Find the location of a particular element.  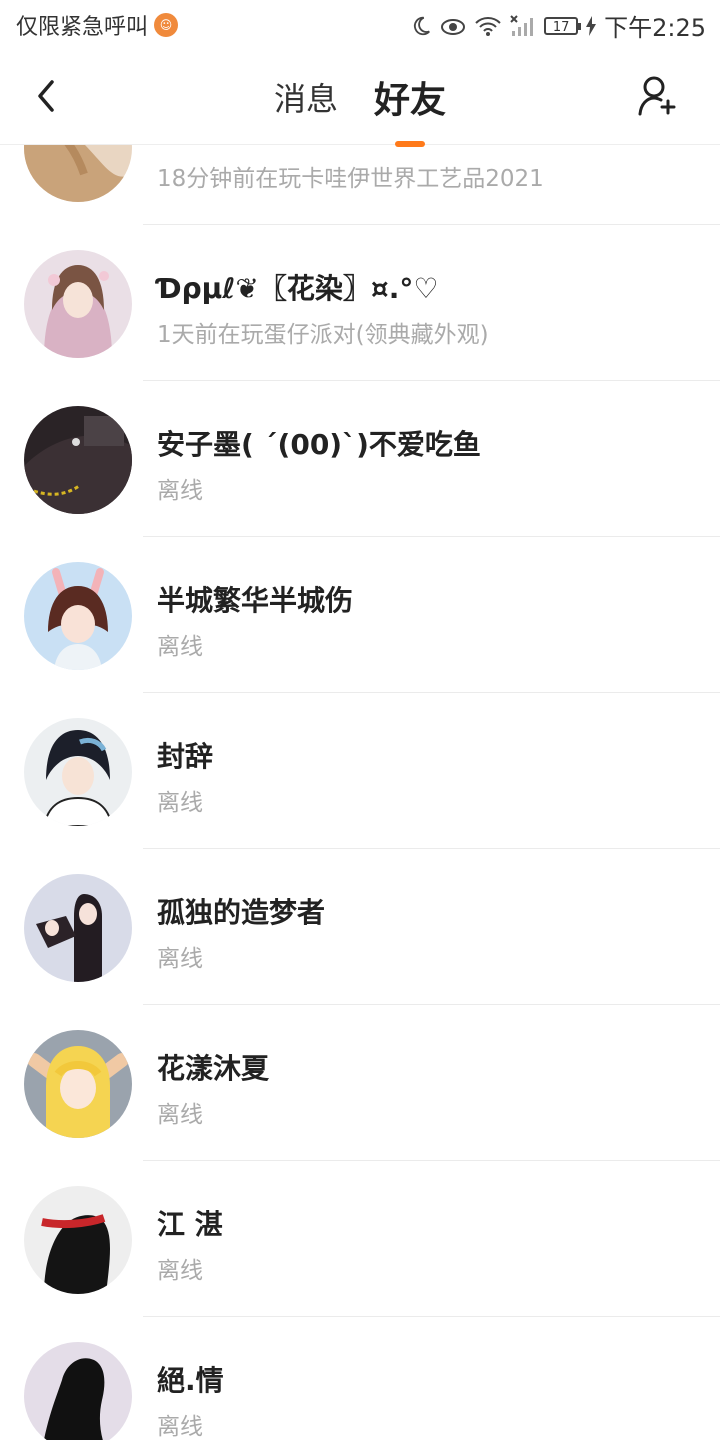

top-nav: 消息 好友 is located at coordinates (360, 98).